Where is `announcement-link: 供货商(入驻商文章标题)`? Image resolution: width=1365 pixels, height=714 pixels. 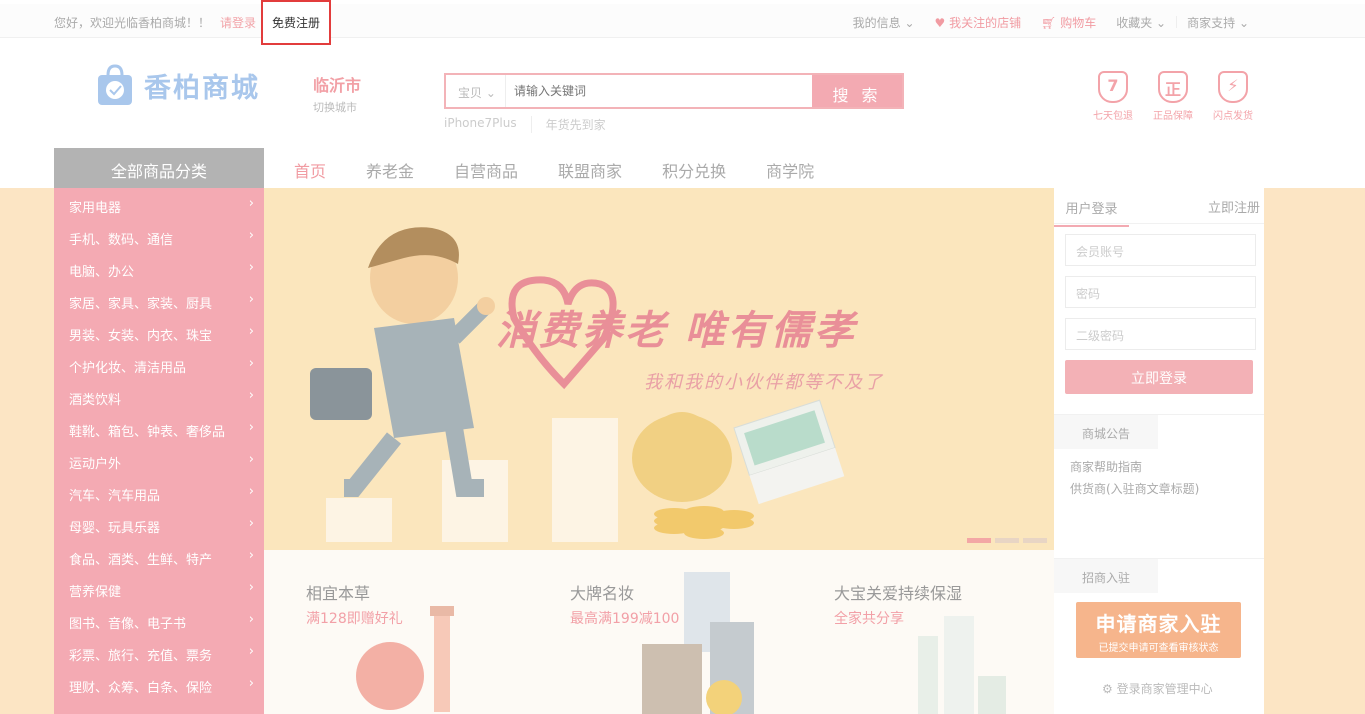 announcement-link: 供货商(入驻商文章标题) is located at coordinates (1134, 488).